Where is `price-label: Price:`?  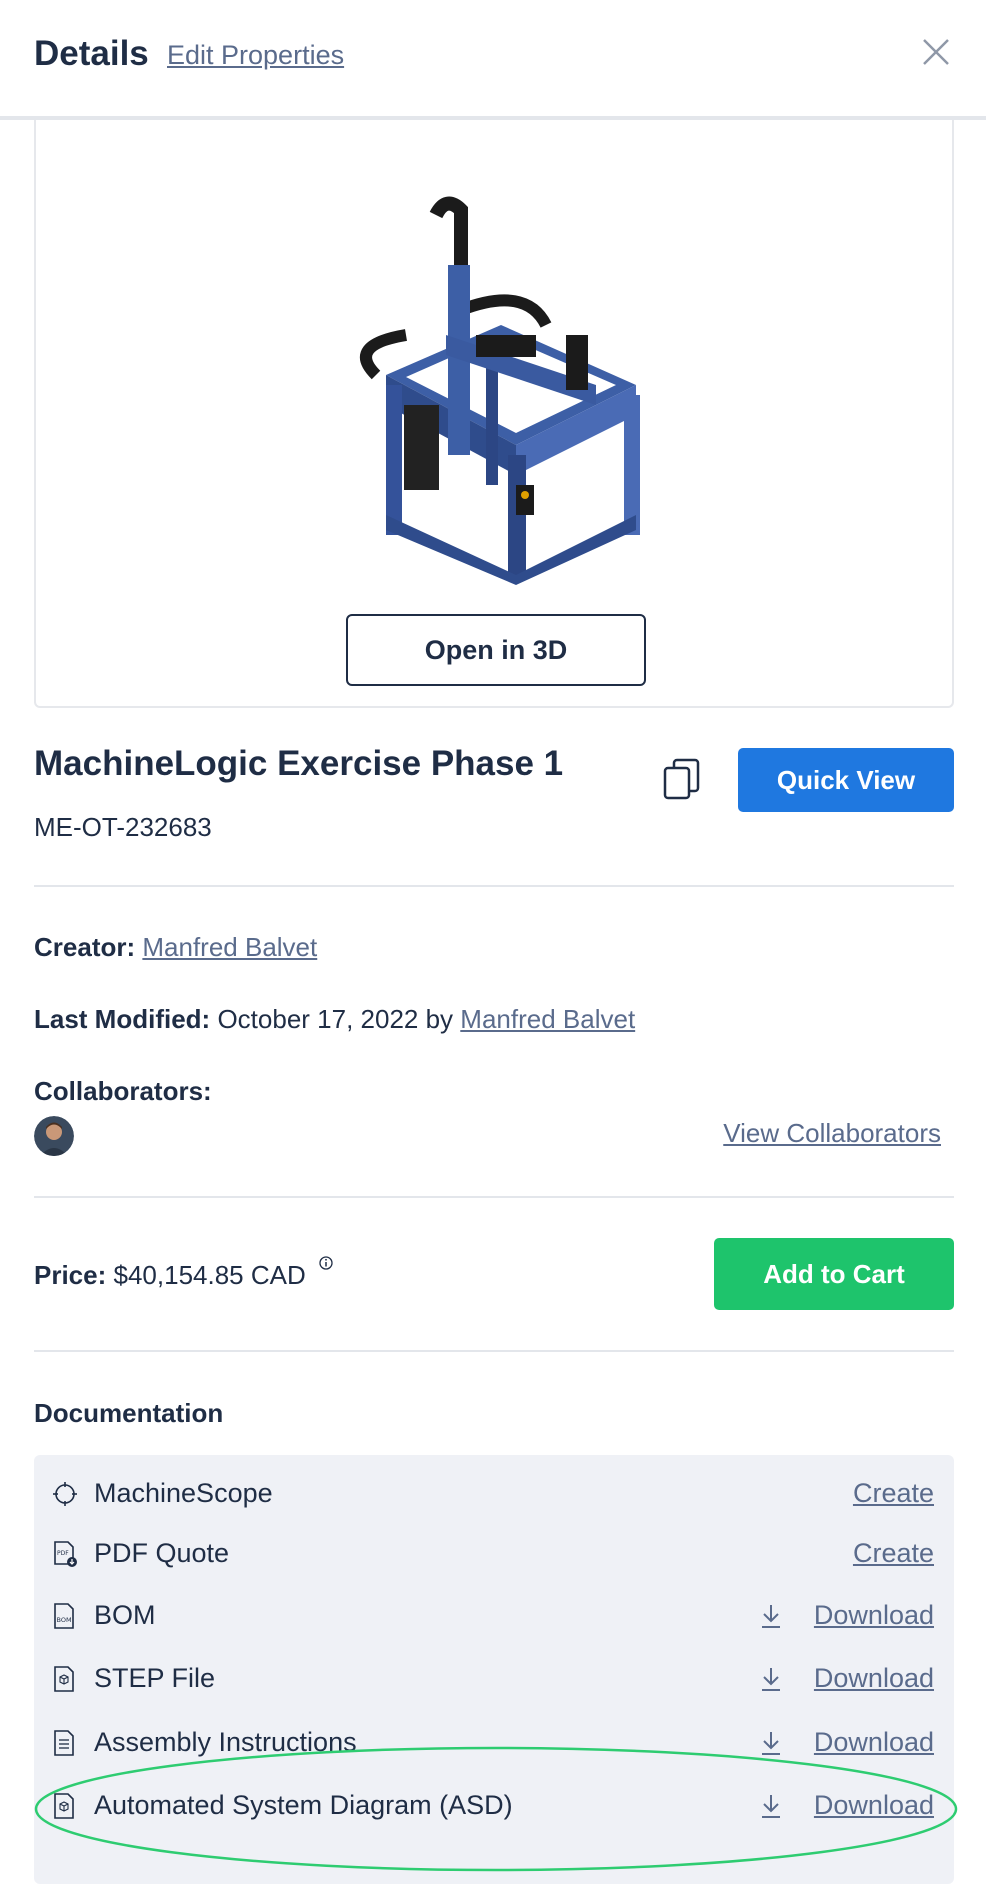
price-label: Price: is located at coordinates (70, 1275).